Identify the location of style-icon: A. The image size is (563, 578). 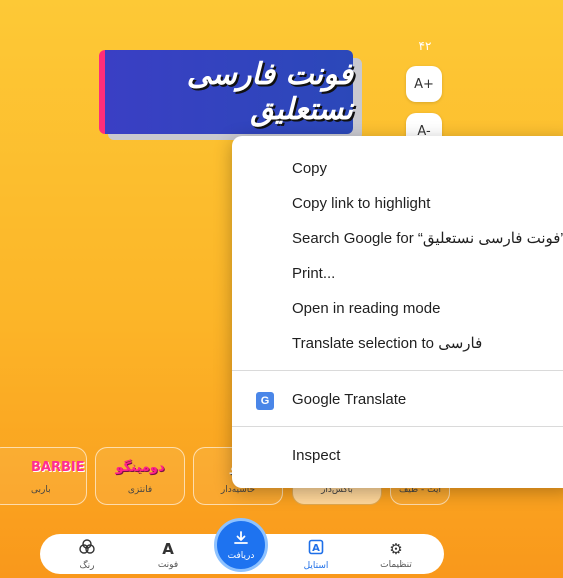
(316, 548).